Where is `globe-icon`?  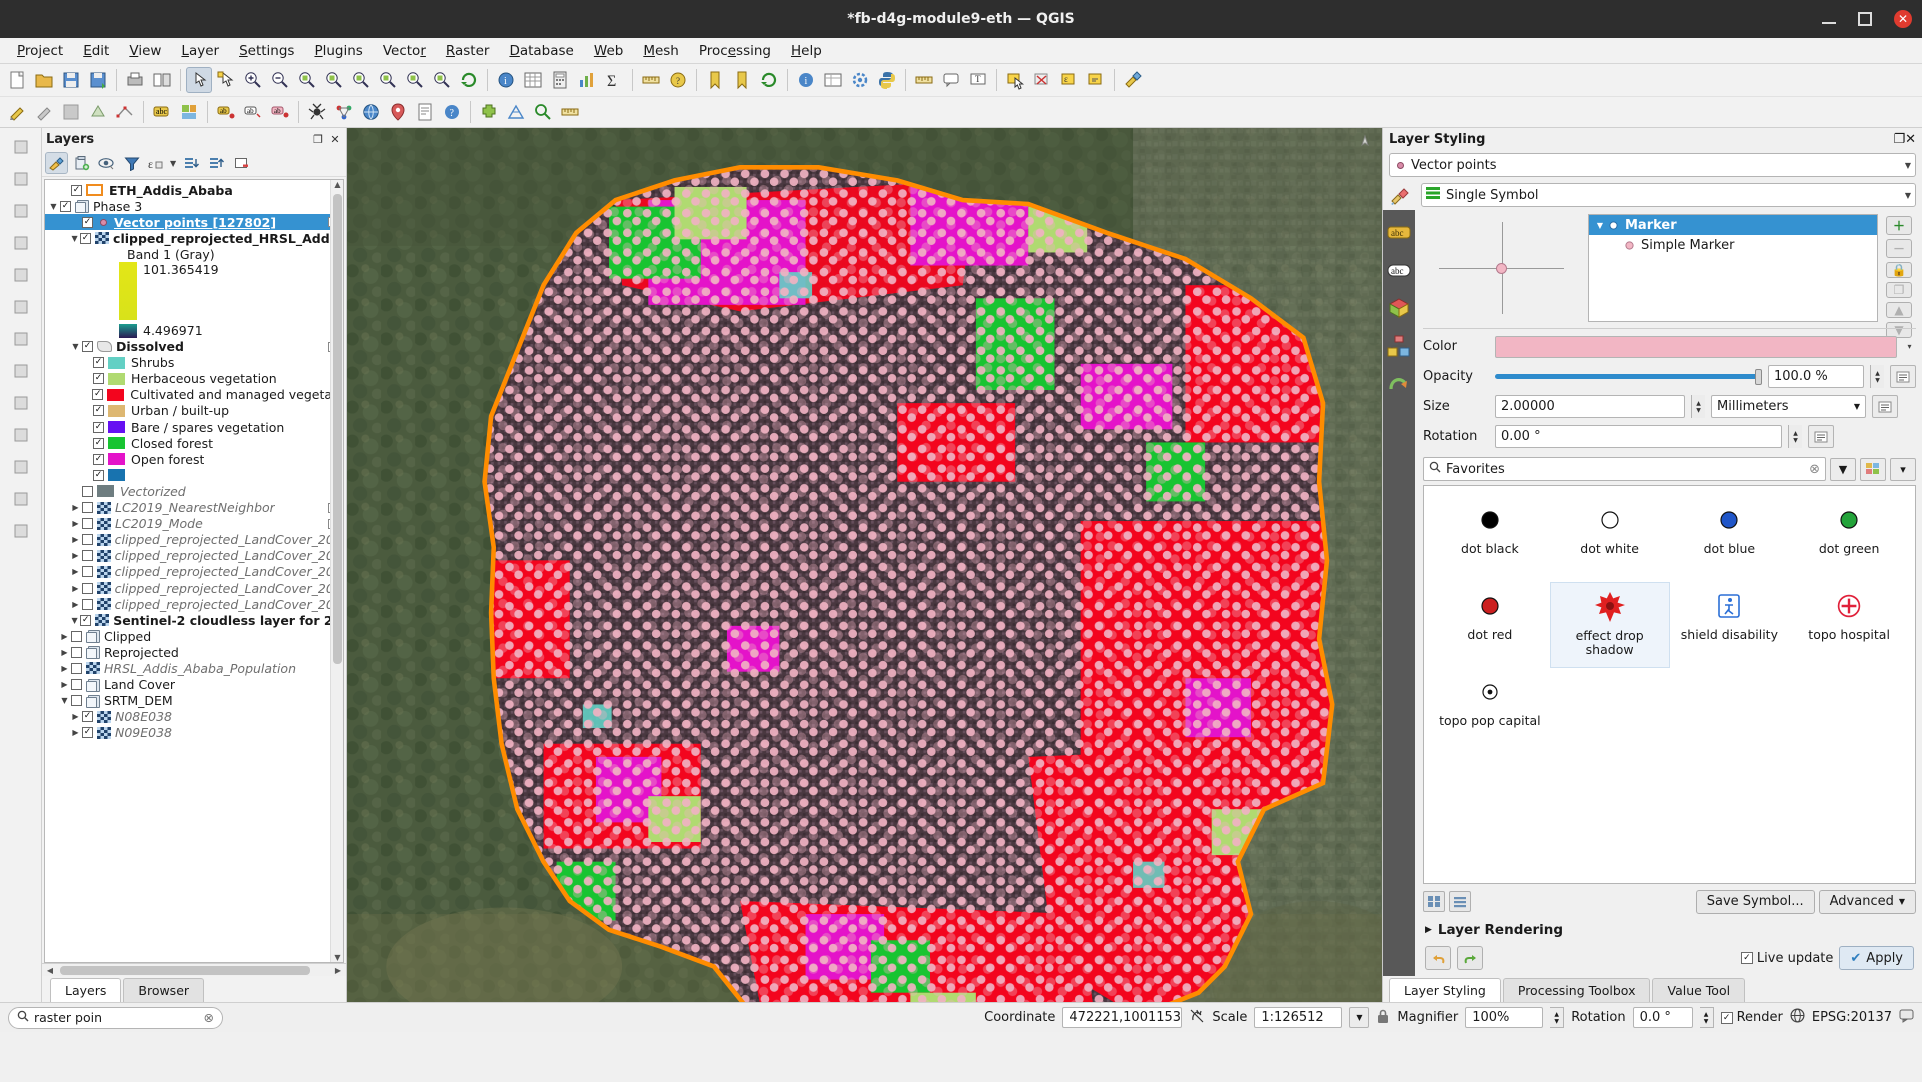 globe-icon is located at coordinates (371, 112).